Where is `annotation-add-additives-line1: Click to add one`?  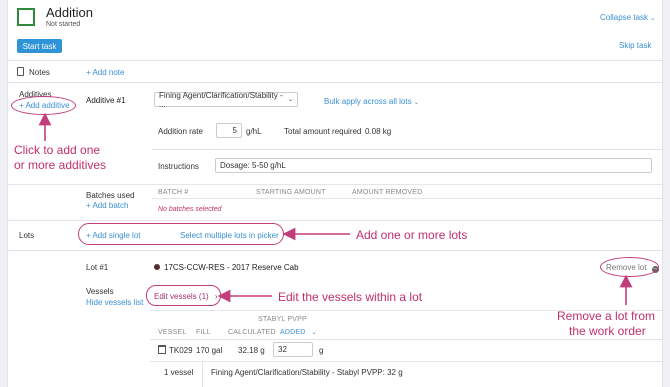 annotation-add-additives-line1: Click to add one is located at coordinates (57, 150).